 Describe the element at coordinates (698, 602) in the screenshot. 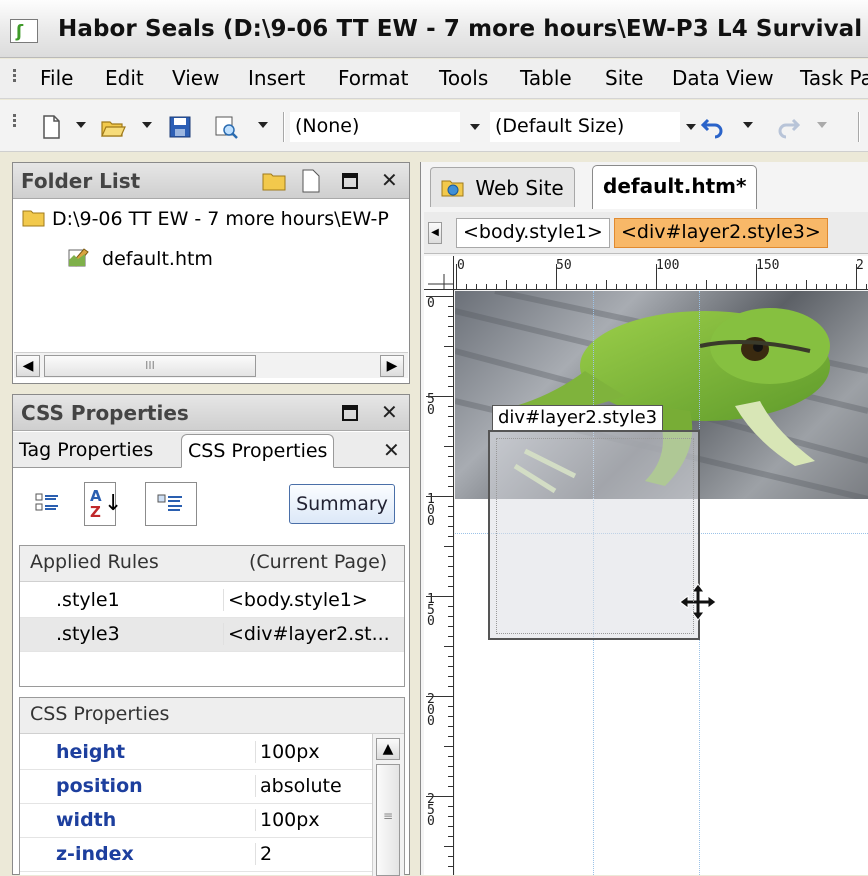

I see `move-cursor-icon` at that location.